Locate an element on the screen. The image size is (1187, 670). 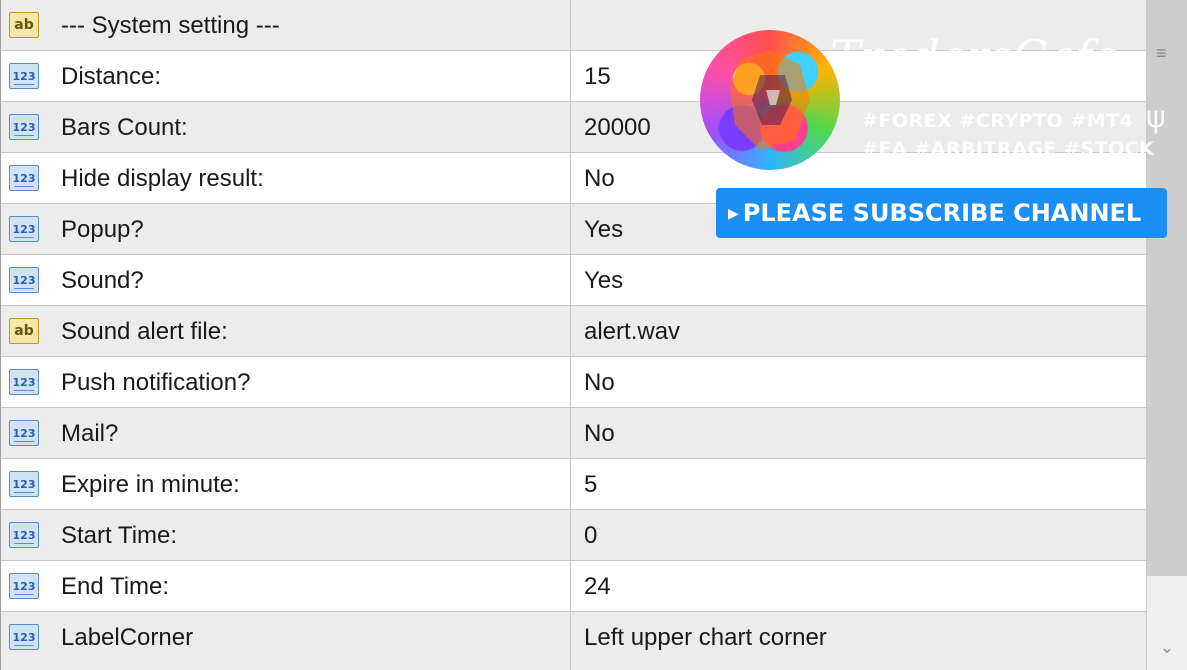
parameter-value: Left upper chart corner is located at coordinates (705, 637).